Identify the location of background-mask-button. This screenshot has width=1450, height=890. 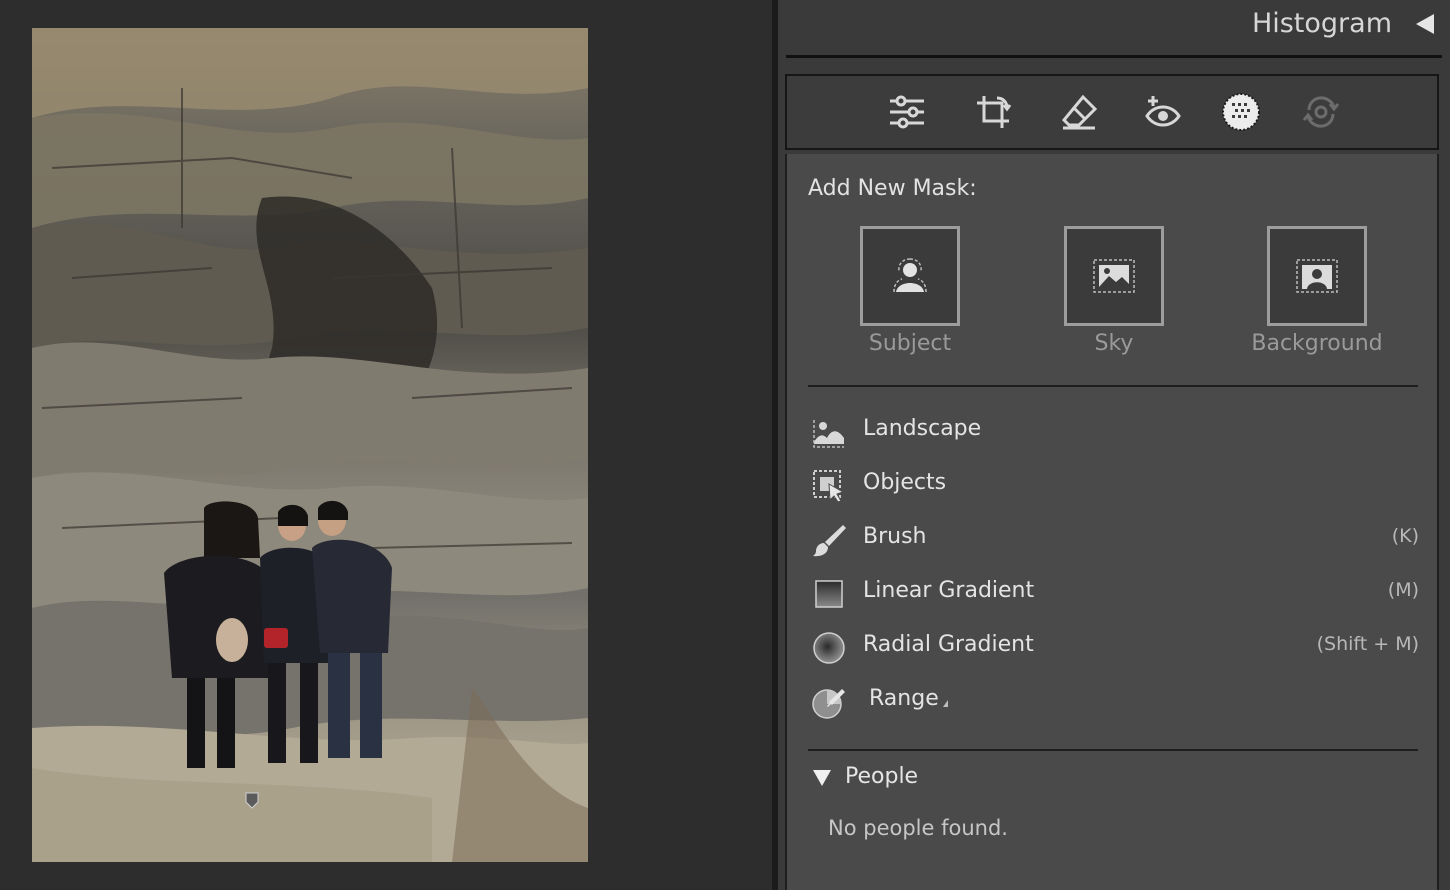
(1317, 276).